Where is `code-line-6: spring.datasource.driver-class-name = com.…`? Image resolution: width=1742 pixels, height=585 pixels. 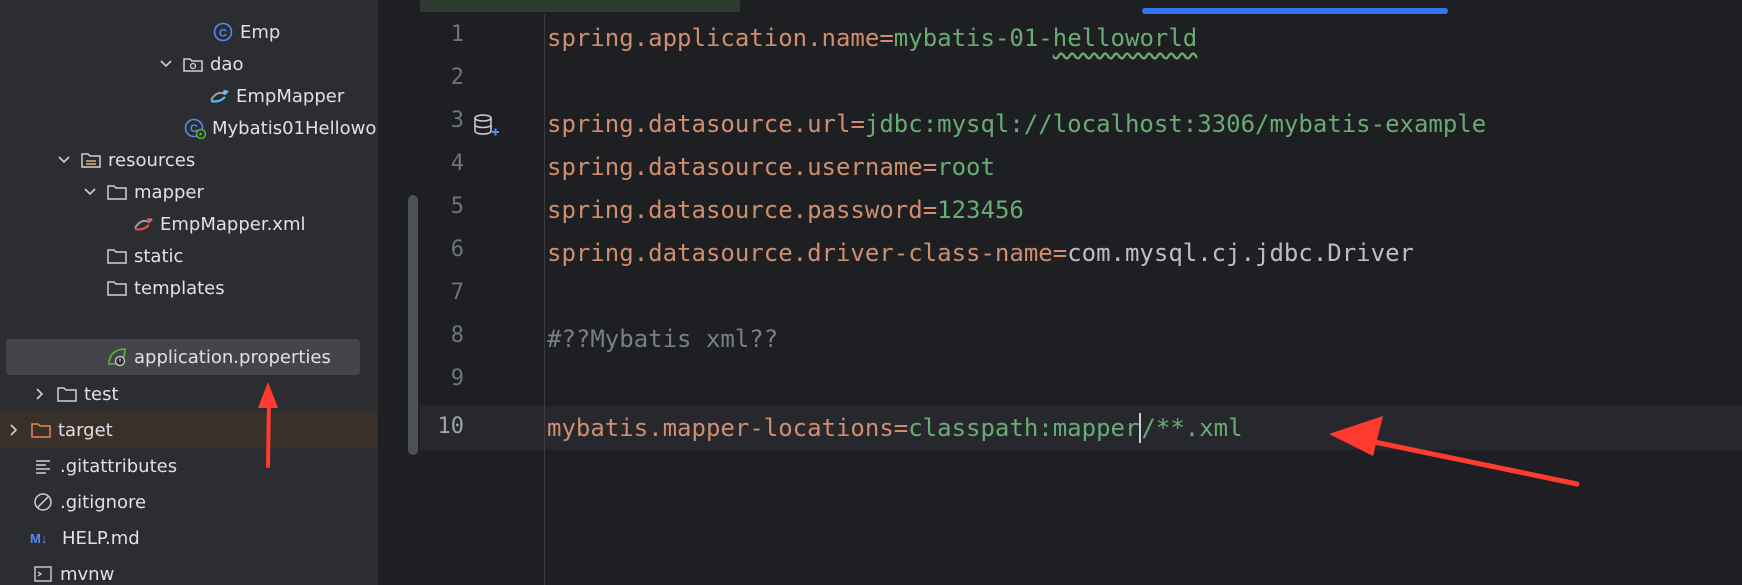
code-line-6: spring.datasource.driver-class-name = com.… is located at coordinates (1144, 253).